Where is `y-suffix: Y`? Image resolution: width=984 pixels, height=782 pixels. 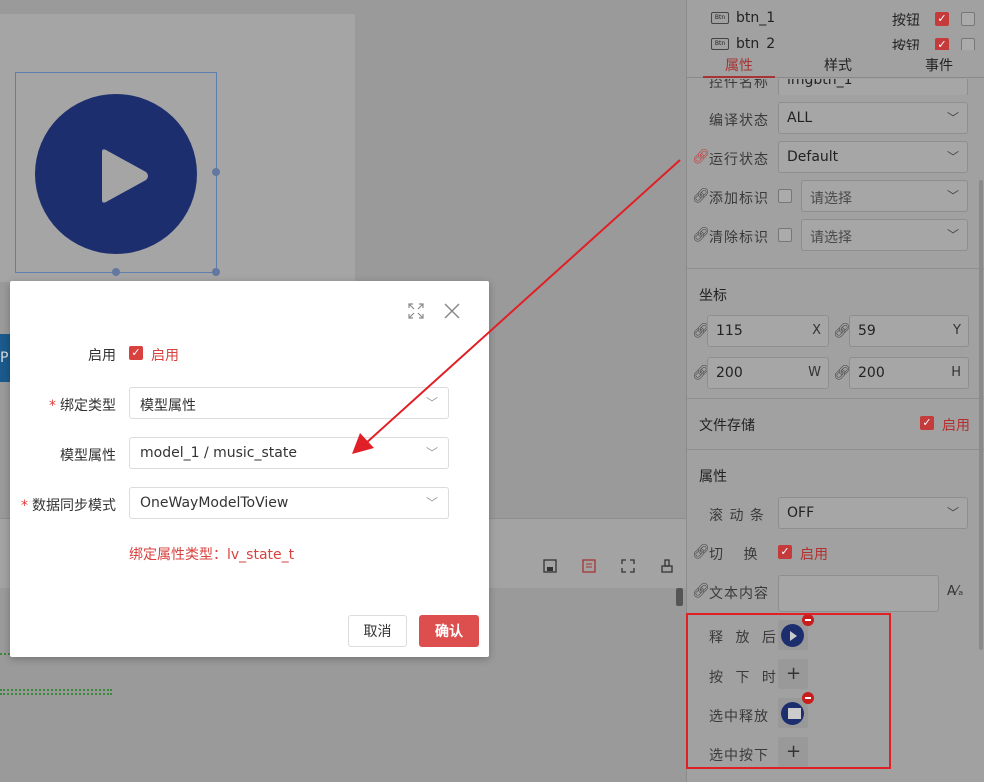
y-suffix: Y is located at coordinates (957, 330).